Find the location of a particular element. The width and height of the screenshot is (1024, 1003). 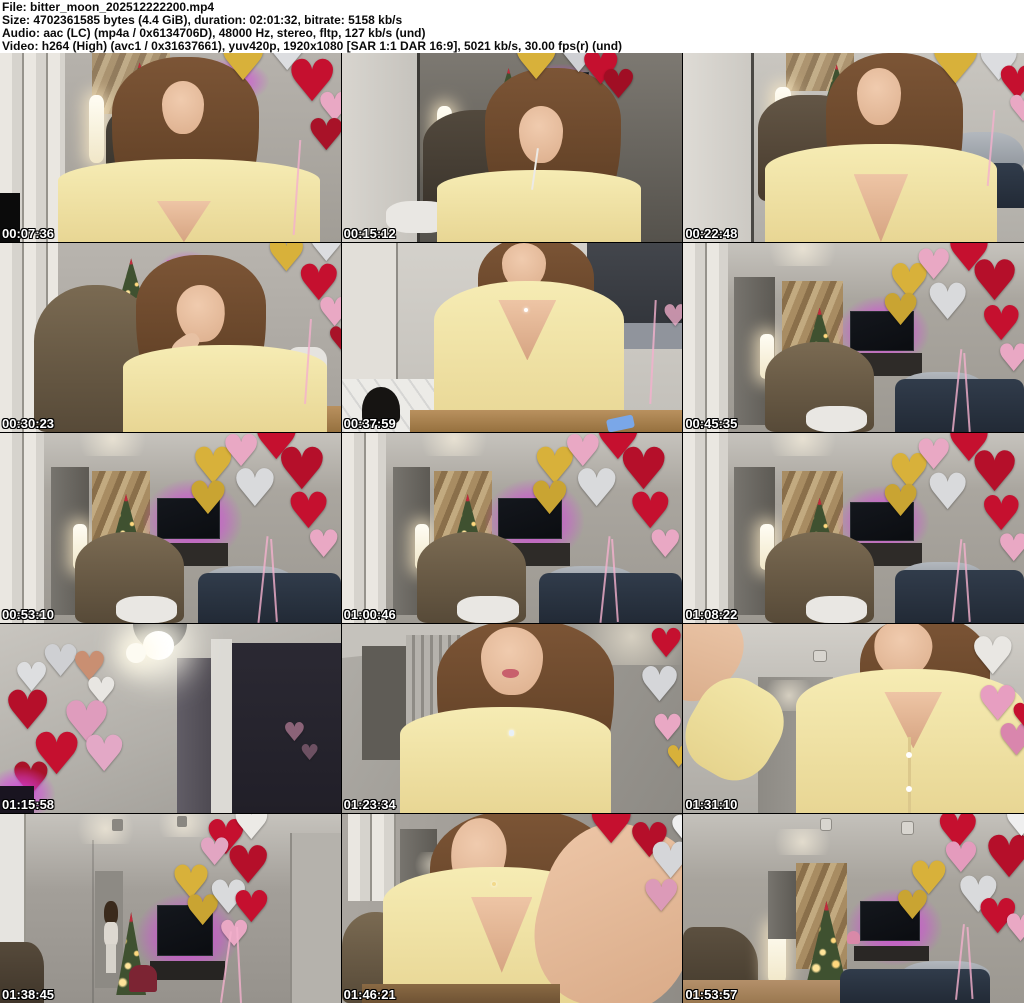

timestamp: 01:46:21 is located at coordinates (369, 994).